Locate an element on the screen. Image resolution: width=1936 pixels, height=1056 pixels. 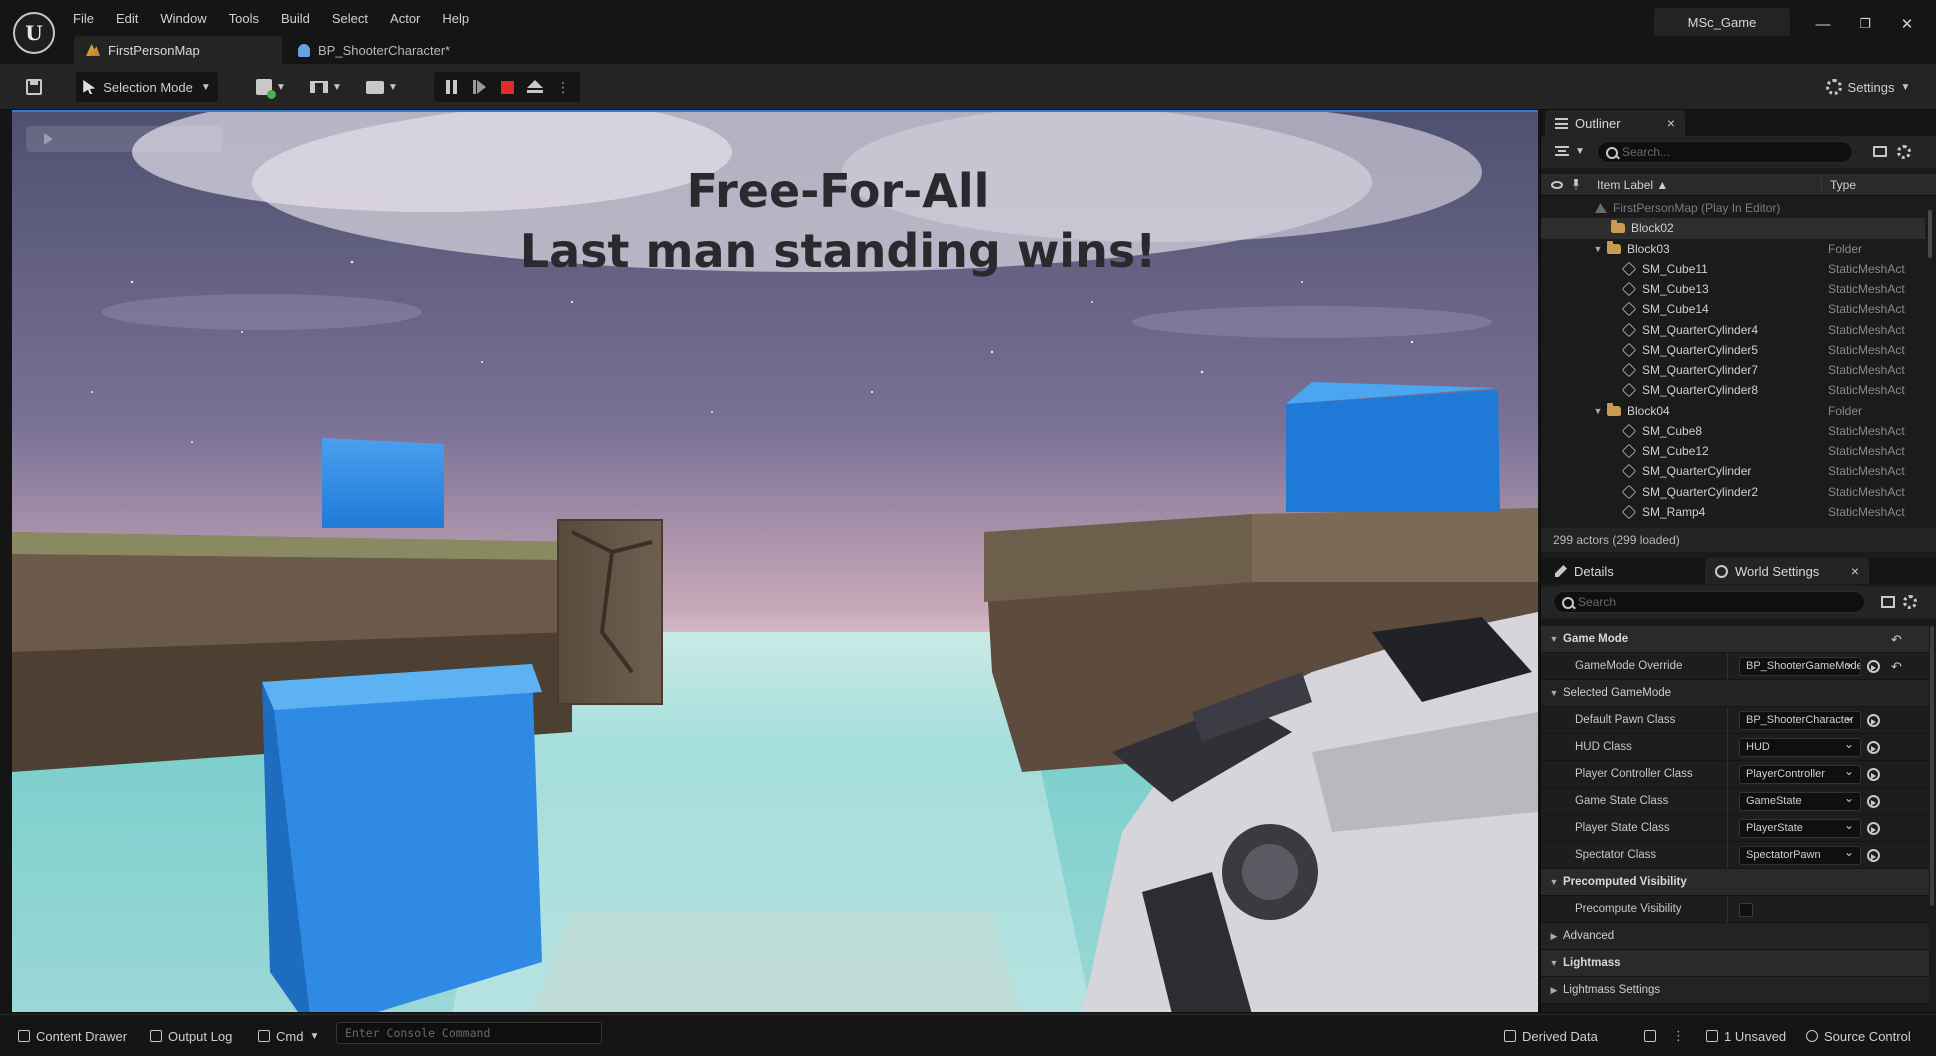
outliner-row: ▼ Block04 Folder is located at coordinates (1733, 411).